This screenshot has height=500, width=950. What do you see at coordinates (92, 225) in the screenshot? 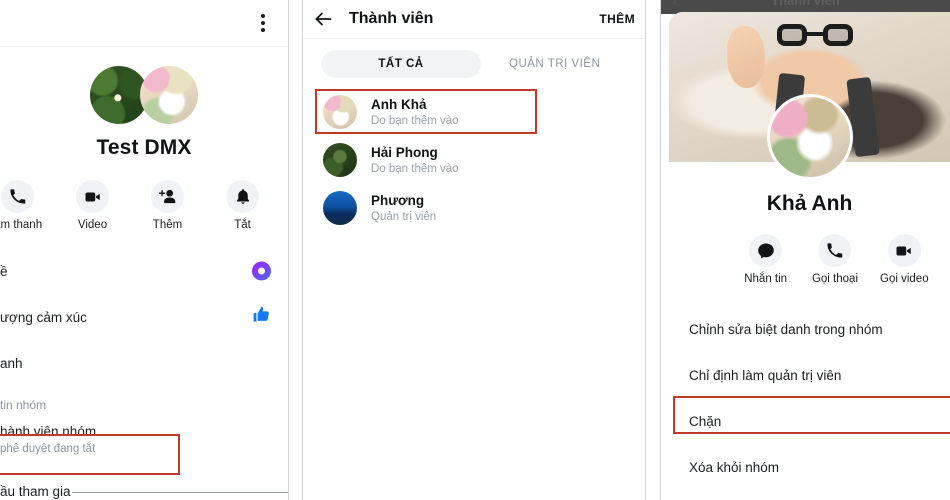
I see `action-label: Video` at bounding box center [92, 225].